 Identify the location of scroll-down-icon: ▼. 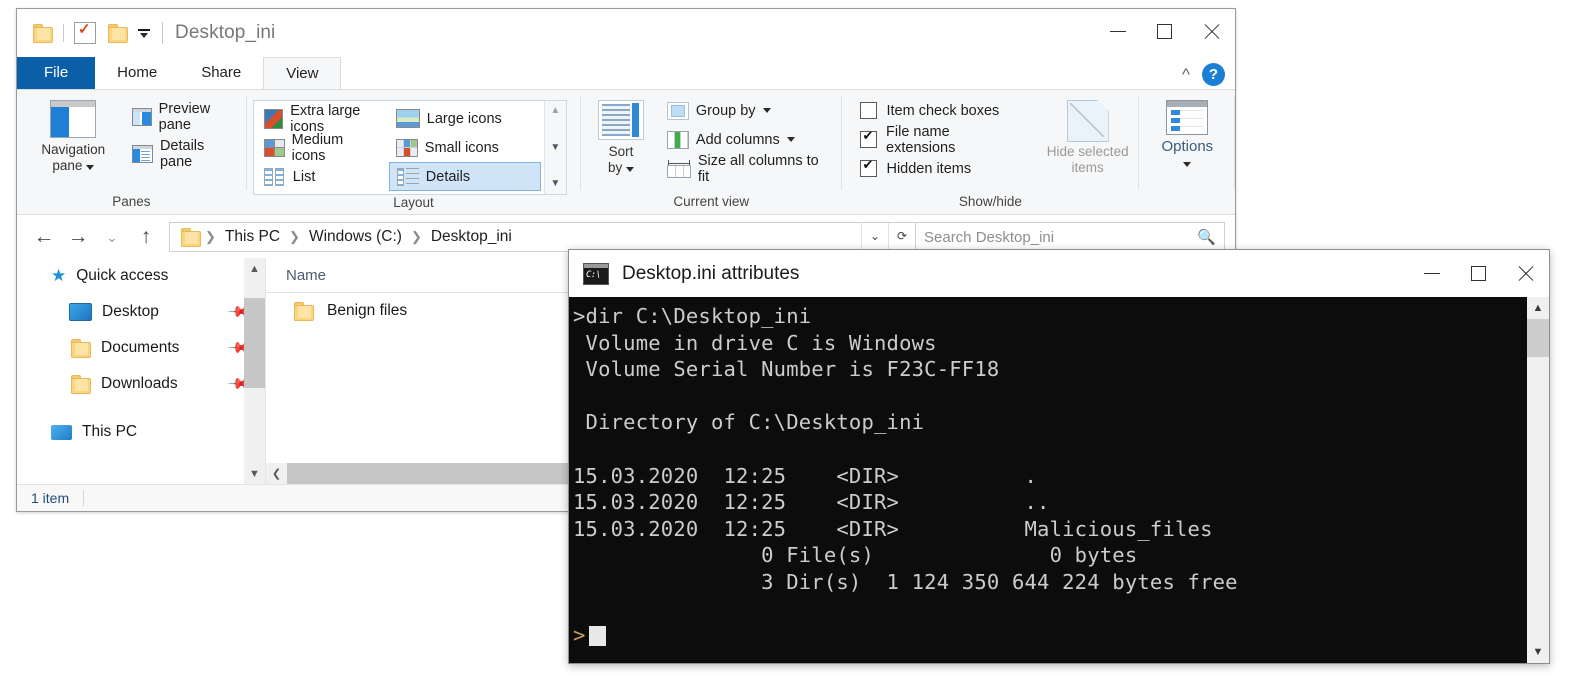
(555, 147).